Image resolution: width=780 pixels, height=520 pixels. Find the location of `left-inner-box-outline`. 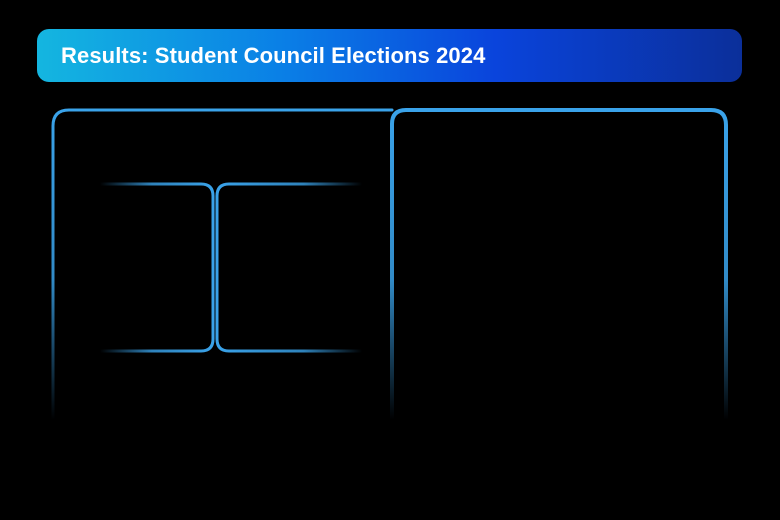

left-inner-box-outline is located at coordinates (156, 267).